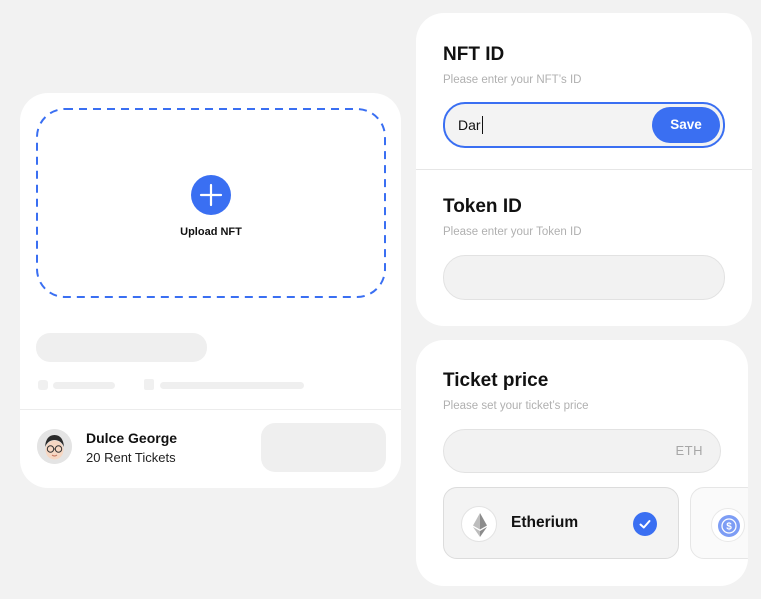  I want to click on currency-option-usdc: $, so click(719, 523).